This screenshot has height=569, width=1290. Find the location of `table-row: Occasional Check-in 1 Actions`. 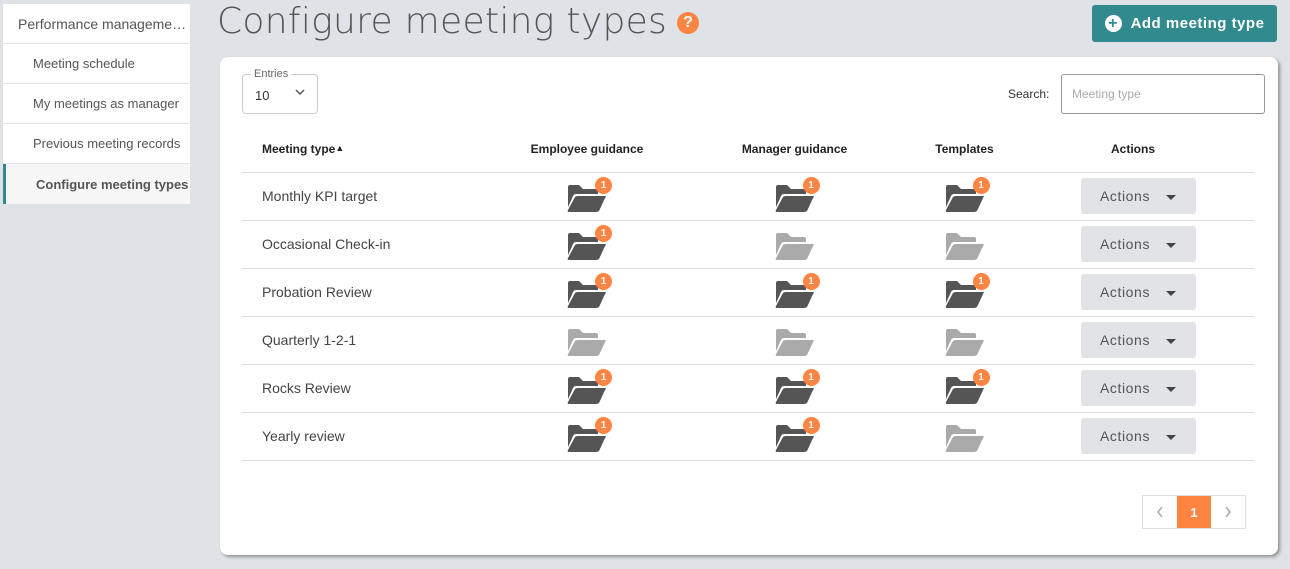

table-row: Occasional Check-in 1 Actions is located at coordinates (748, 244).